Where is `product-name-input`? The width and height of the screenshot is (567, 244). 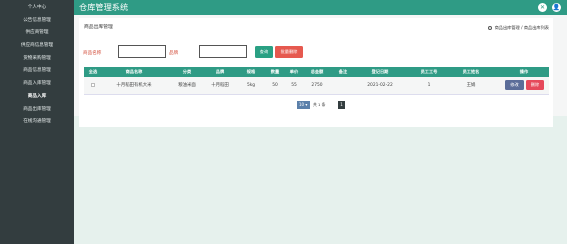
product-name-input is located at coordinates (142, 51).